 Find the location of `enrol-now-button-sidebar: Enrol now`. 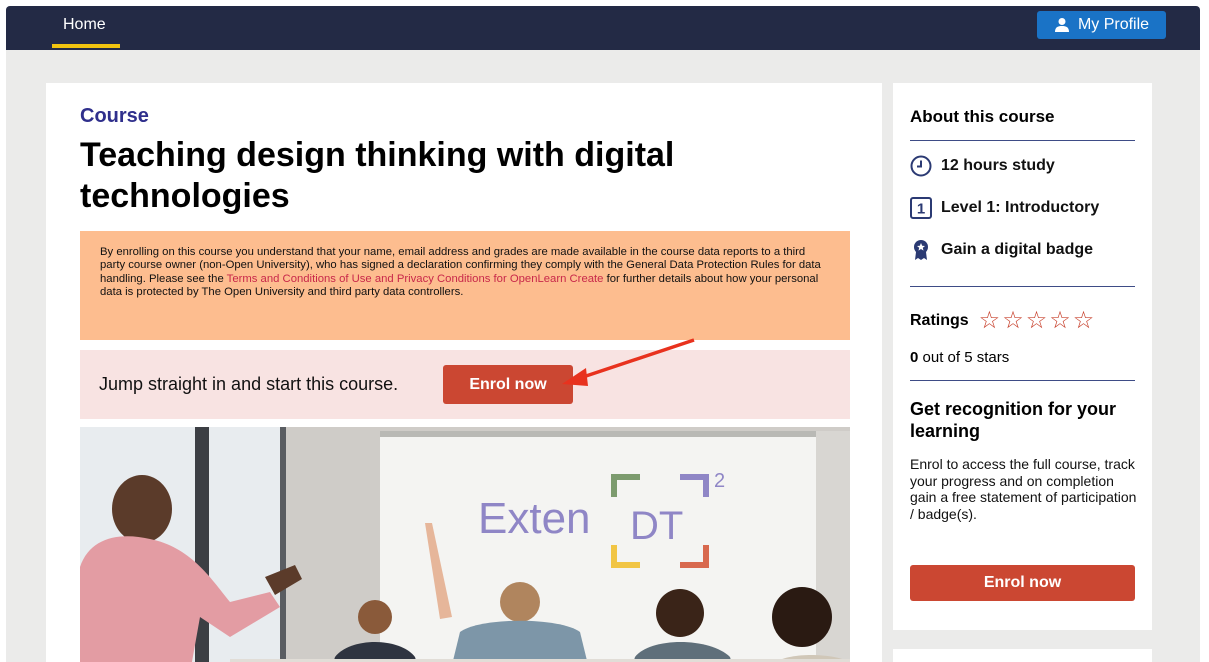

enrol-now-button-sidebar: Enrol now is located at coordinates (1022, 583).